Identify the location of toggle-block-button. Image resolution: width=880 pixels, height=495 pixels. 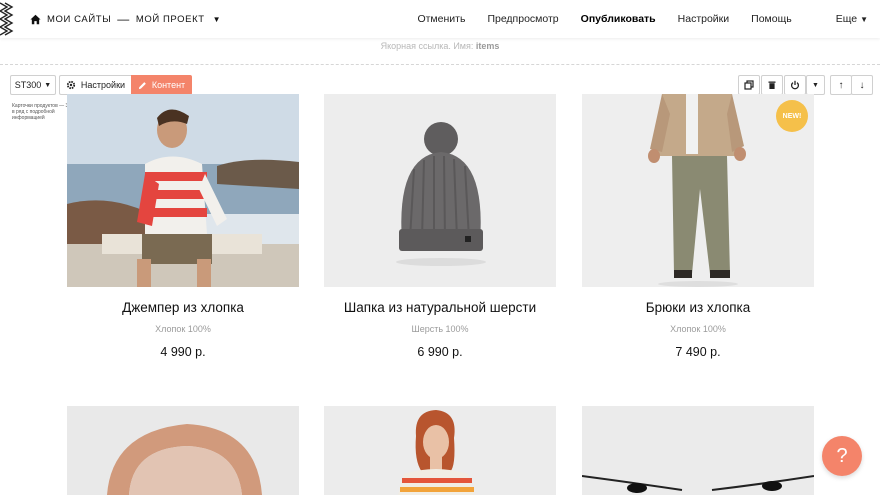
(795, 85).